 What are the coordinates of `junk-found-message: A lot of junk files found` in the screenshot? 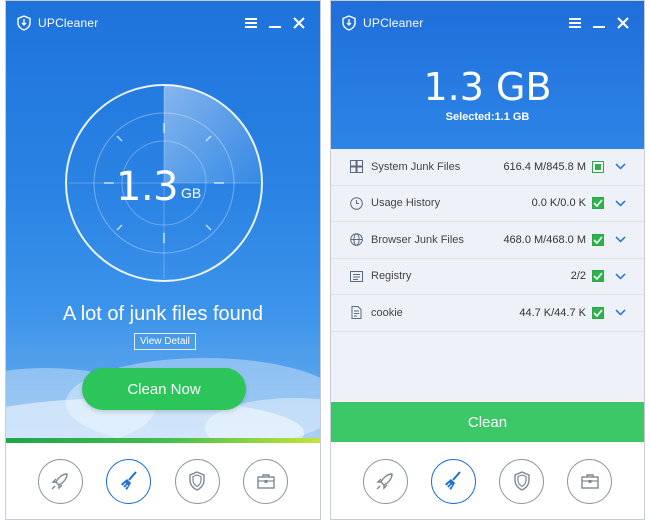 It's located at (163, 314).